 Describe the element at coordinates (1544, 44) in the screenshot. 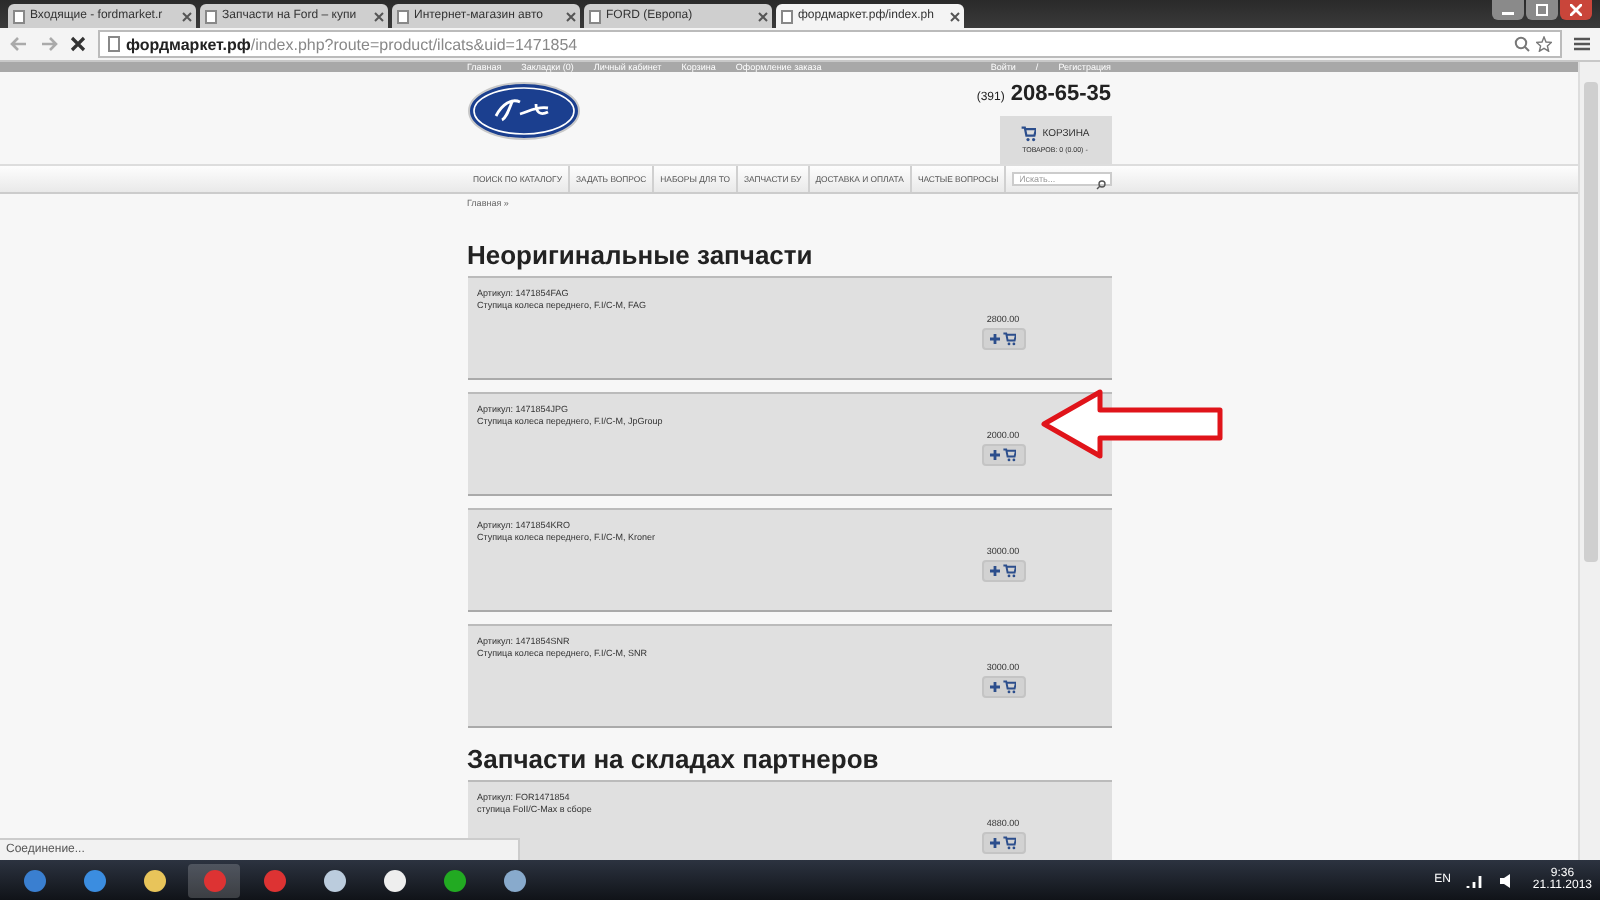

I see `star-icon` at that location.